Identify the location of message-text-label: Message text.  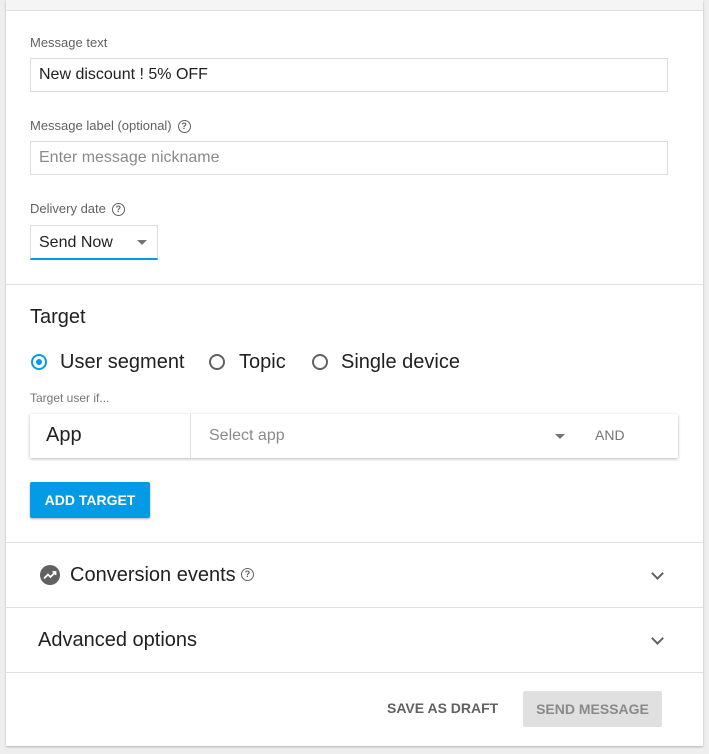
(69, 42).